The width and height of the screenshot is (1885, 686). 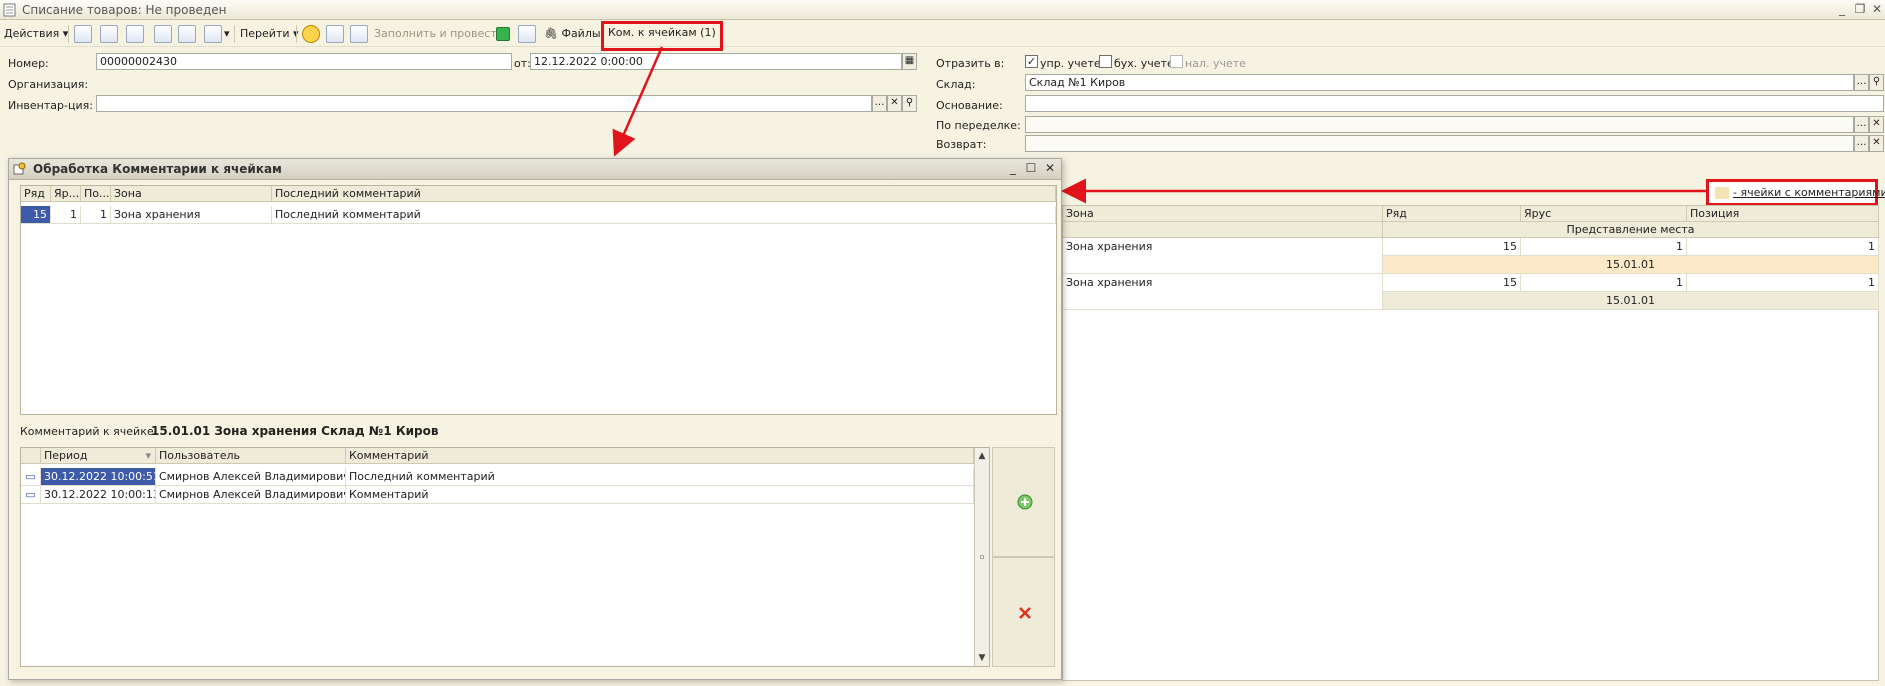 What do you see at coordinates (359, 34) in the screenshot?
I see `checklist-icon` at bounding box center [359, 34].